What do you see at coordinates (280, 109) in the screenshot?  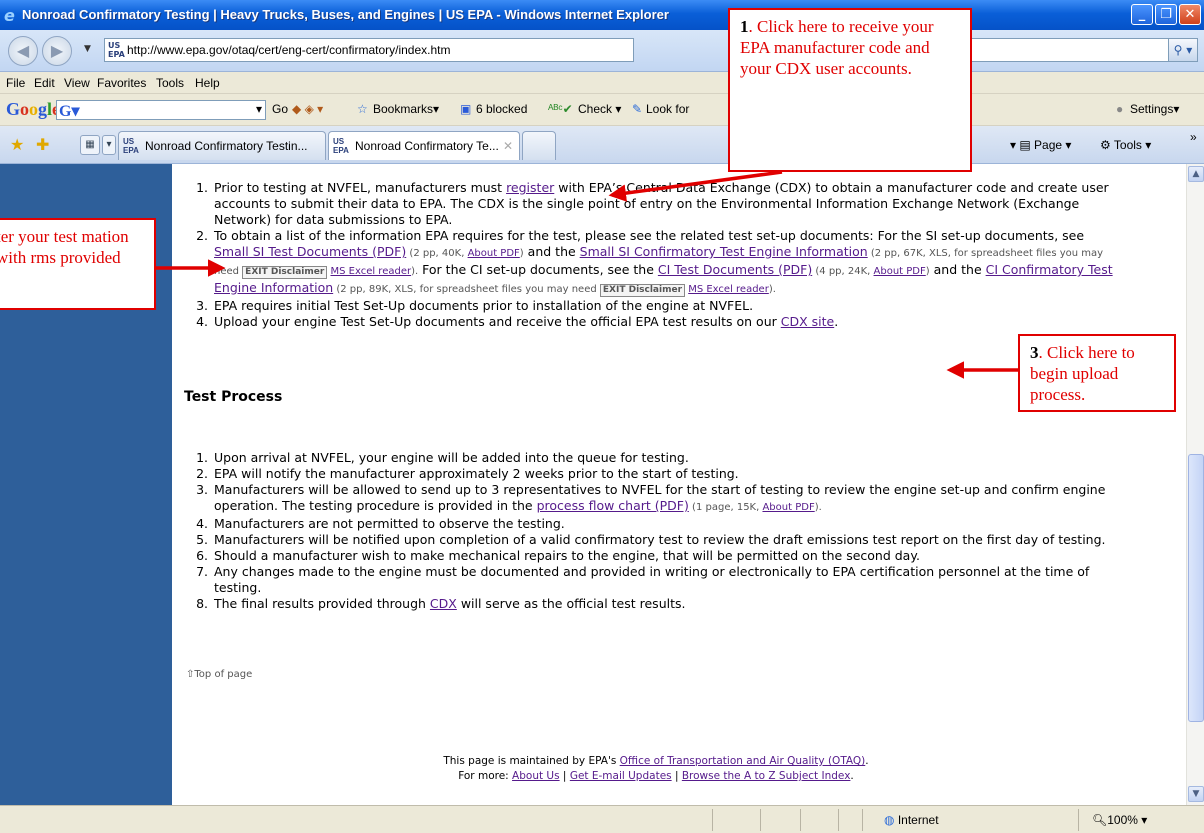 I see `google-go-button: Go` at bounding box center [280, 109].